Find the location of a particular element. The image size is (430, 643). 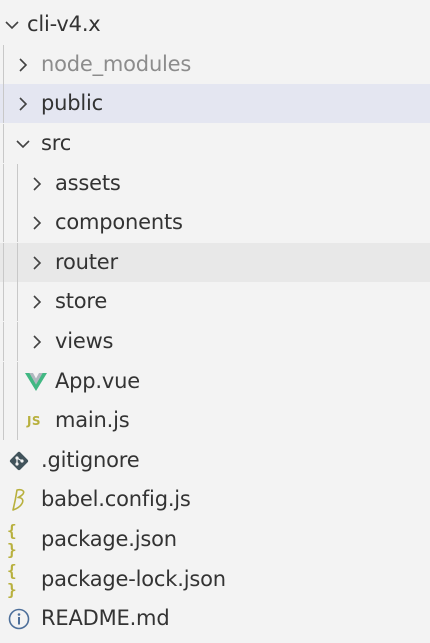

tree-item-label: router is located at coordinates (86, 262).